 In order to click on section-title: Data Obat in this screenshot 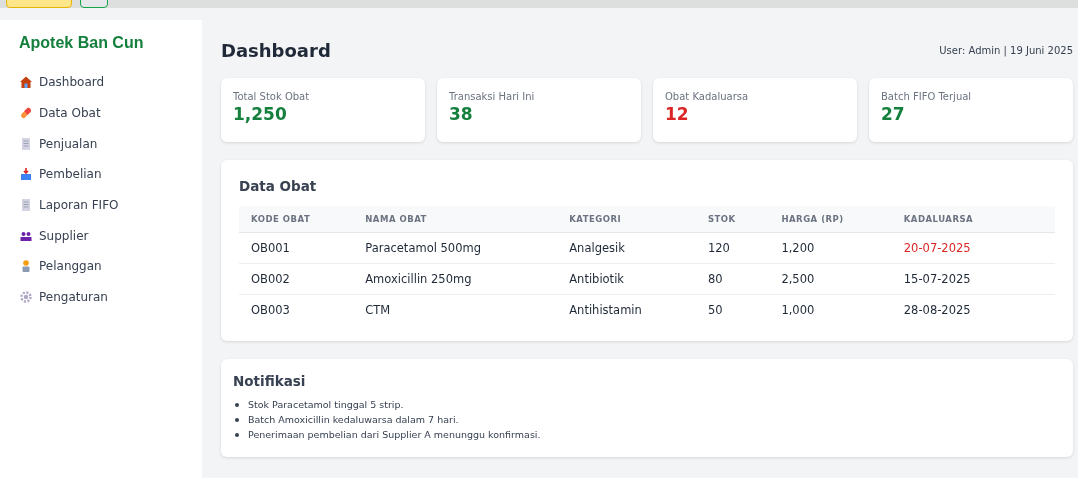, I will do `click(278, 186)`.